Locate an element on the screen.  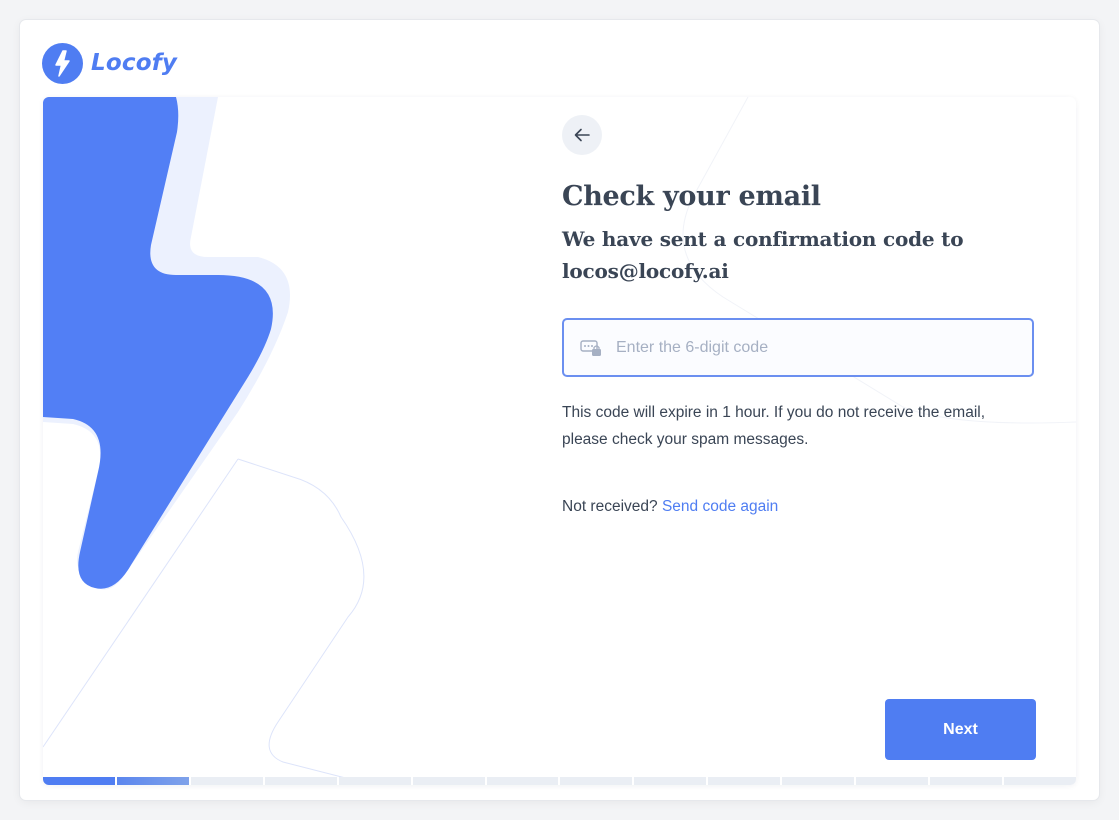
locofy-logo: Locofy is located at coordinates (109, 63).